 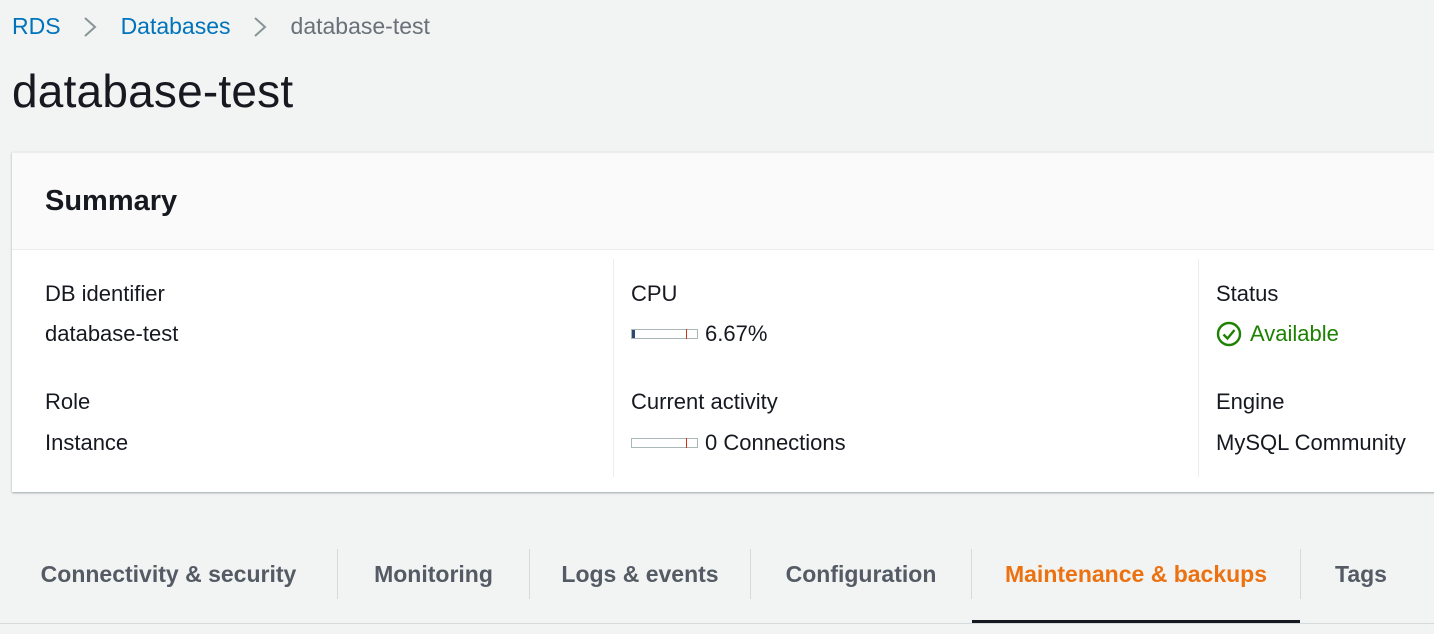 I want to click on summary-column-metrics: CPU 6.67% Current activity 0 Connections, so click(x=905, y=368).